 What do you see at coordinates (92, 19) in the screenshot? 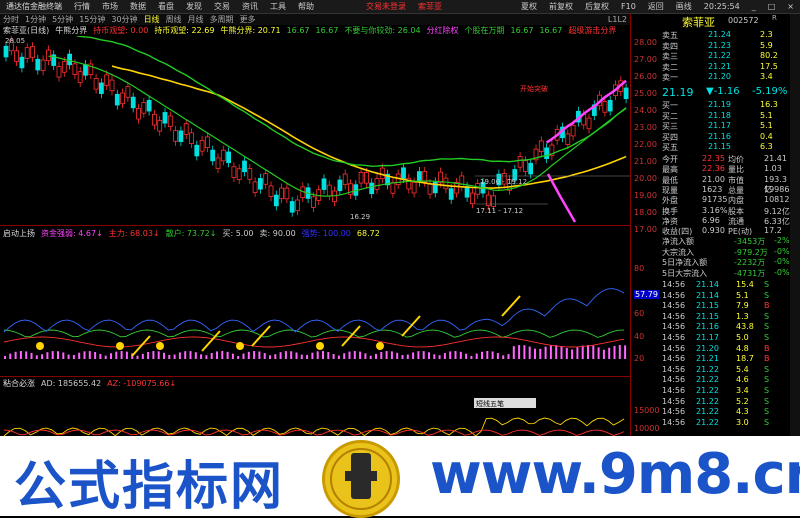
I see `period-tab: 15分钟` at bounding box center [92, 19].